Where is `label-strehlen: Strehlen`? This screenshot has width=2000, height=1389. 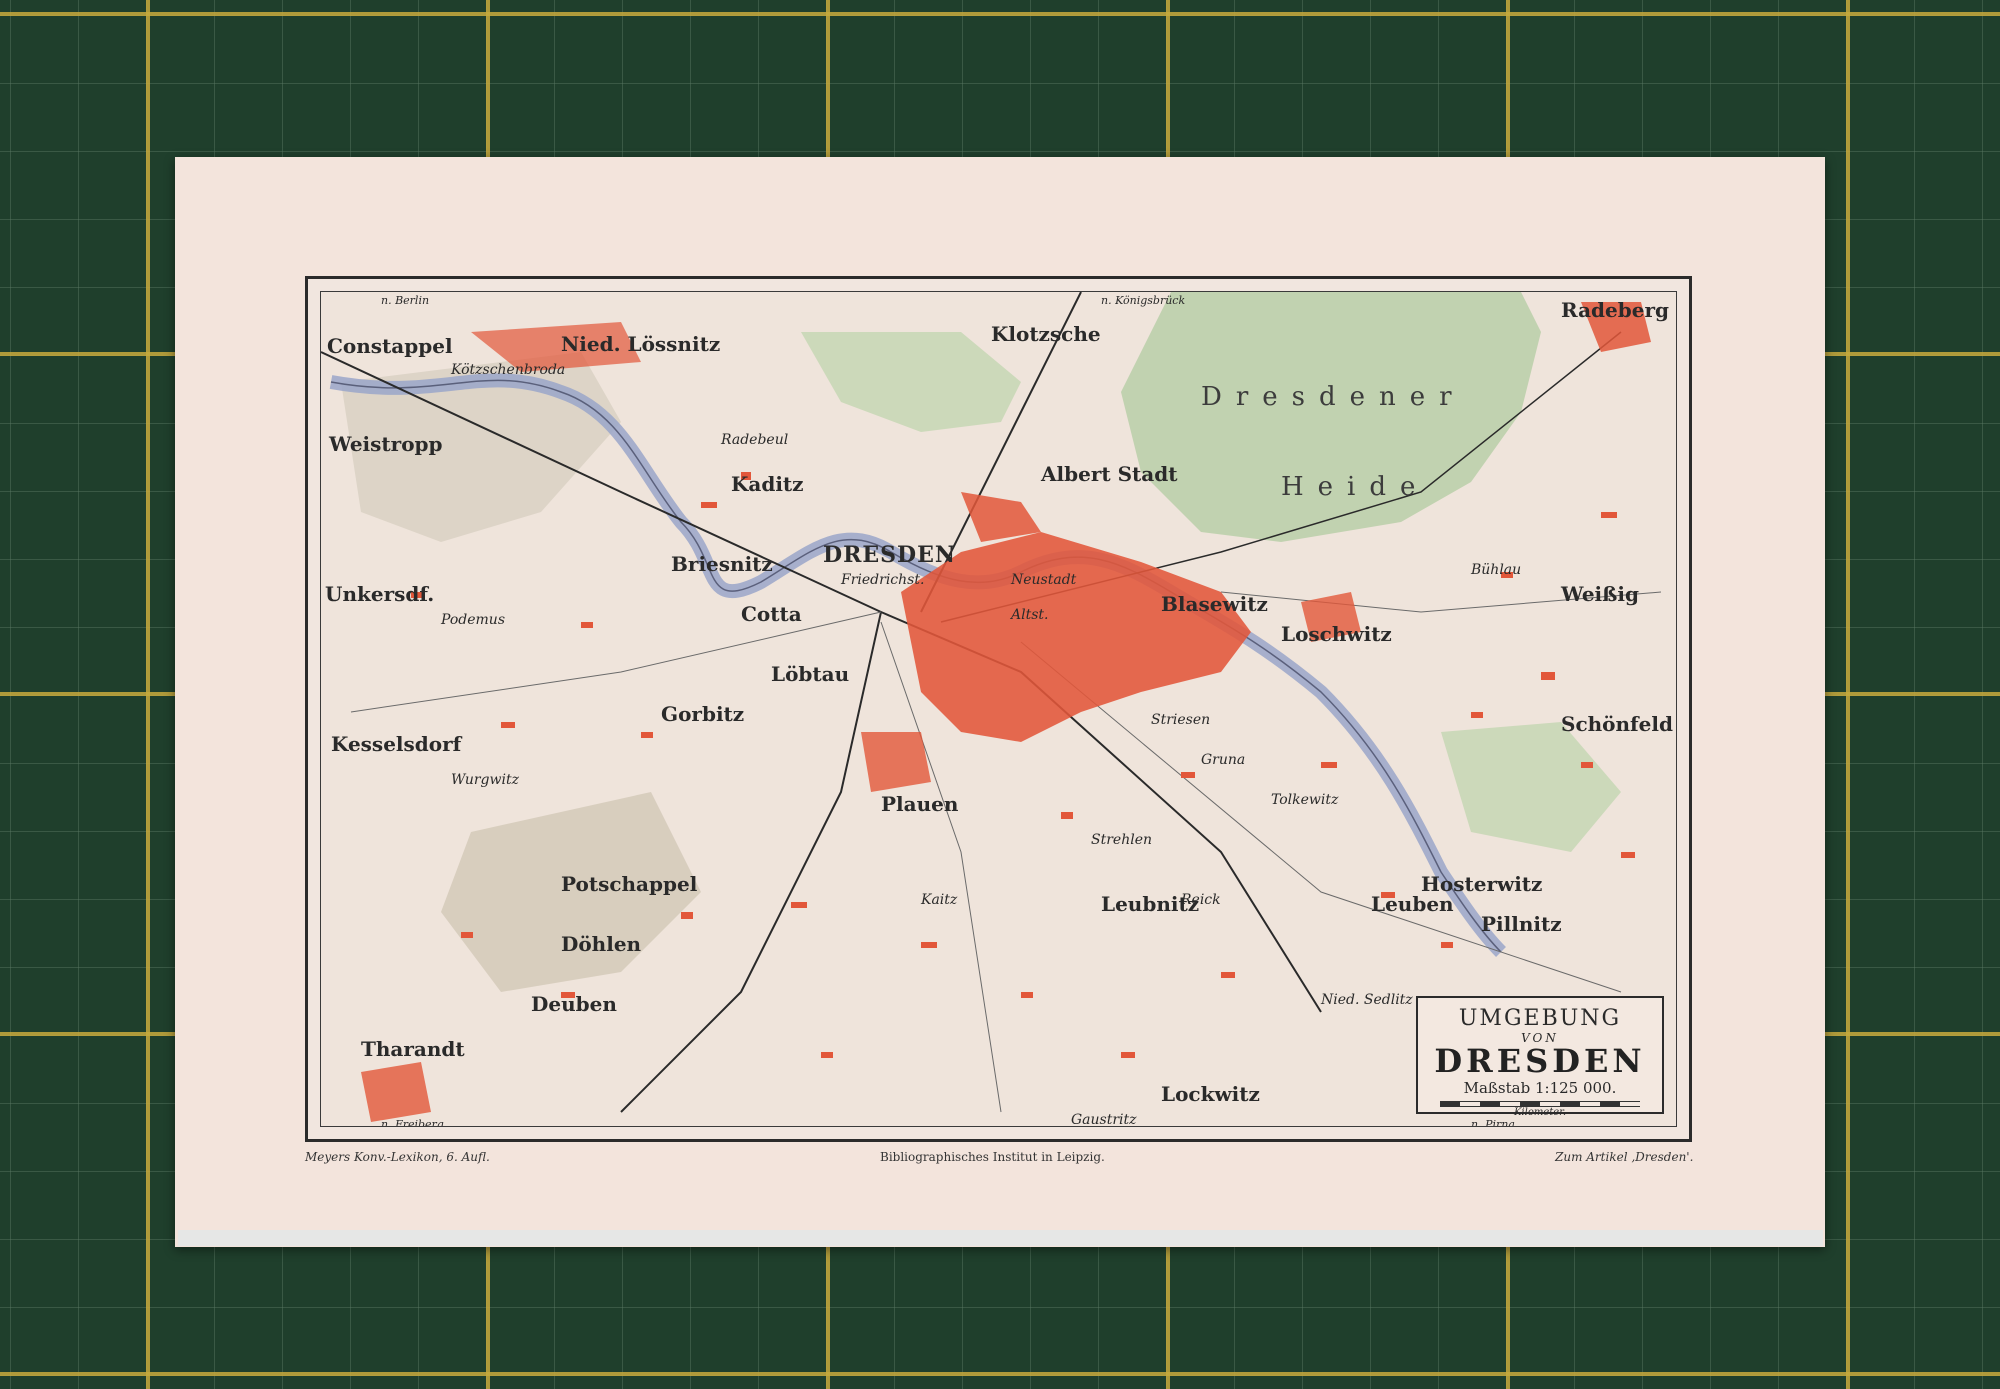 label-strehlen: Strehlen is located at coordinates (1121, 840).